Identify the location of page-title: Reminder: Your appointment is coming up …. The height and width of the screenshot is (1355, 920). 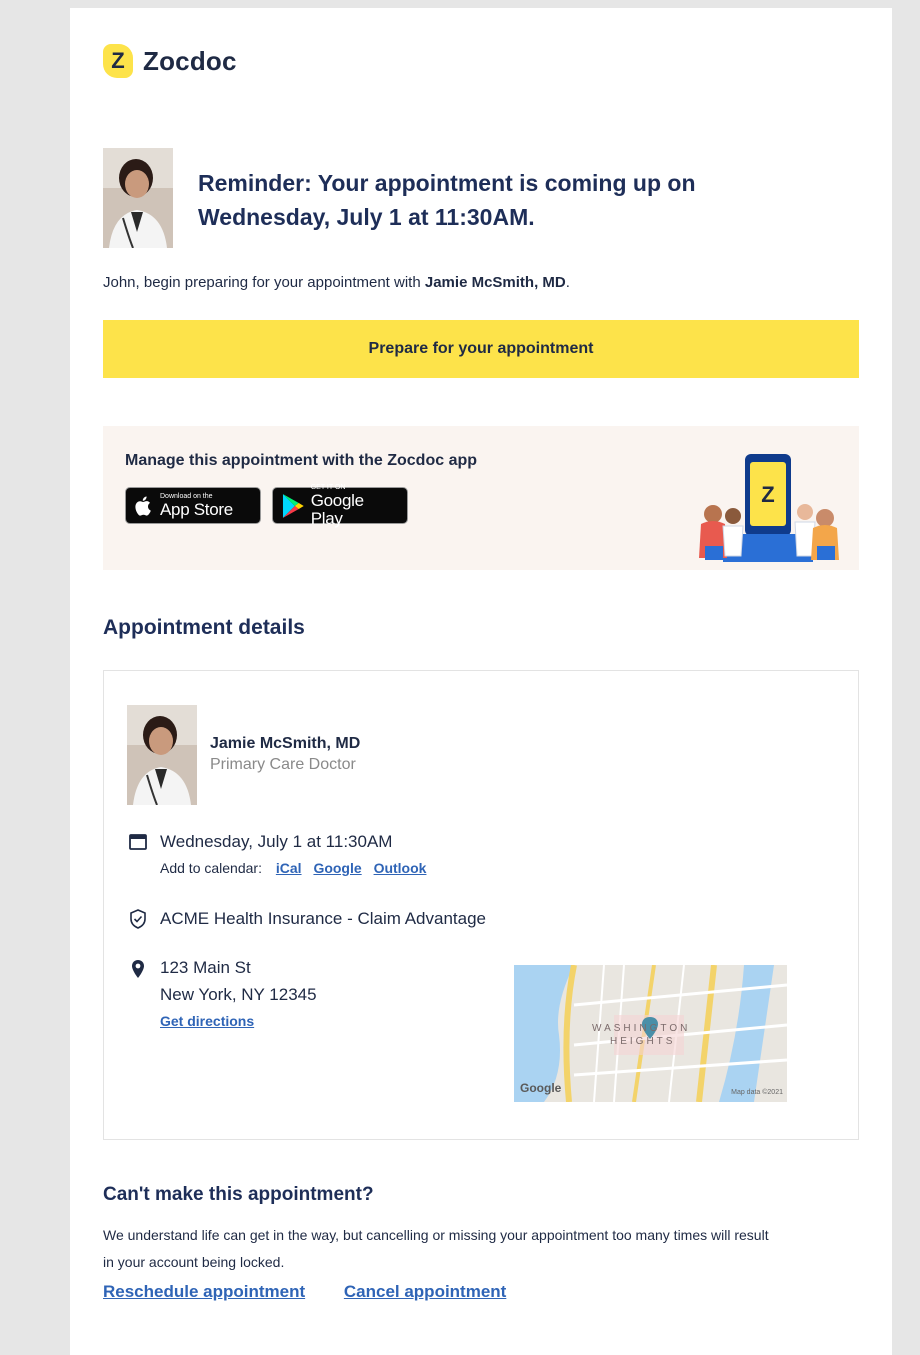
(508, 200).